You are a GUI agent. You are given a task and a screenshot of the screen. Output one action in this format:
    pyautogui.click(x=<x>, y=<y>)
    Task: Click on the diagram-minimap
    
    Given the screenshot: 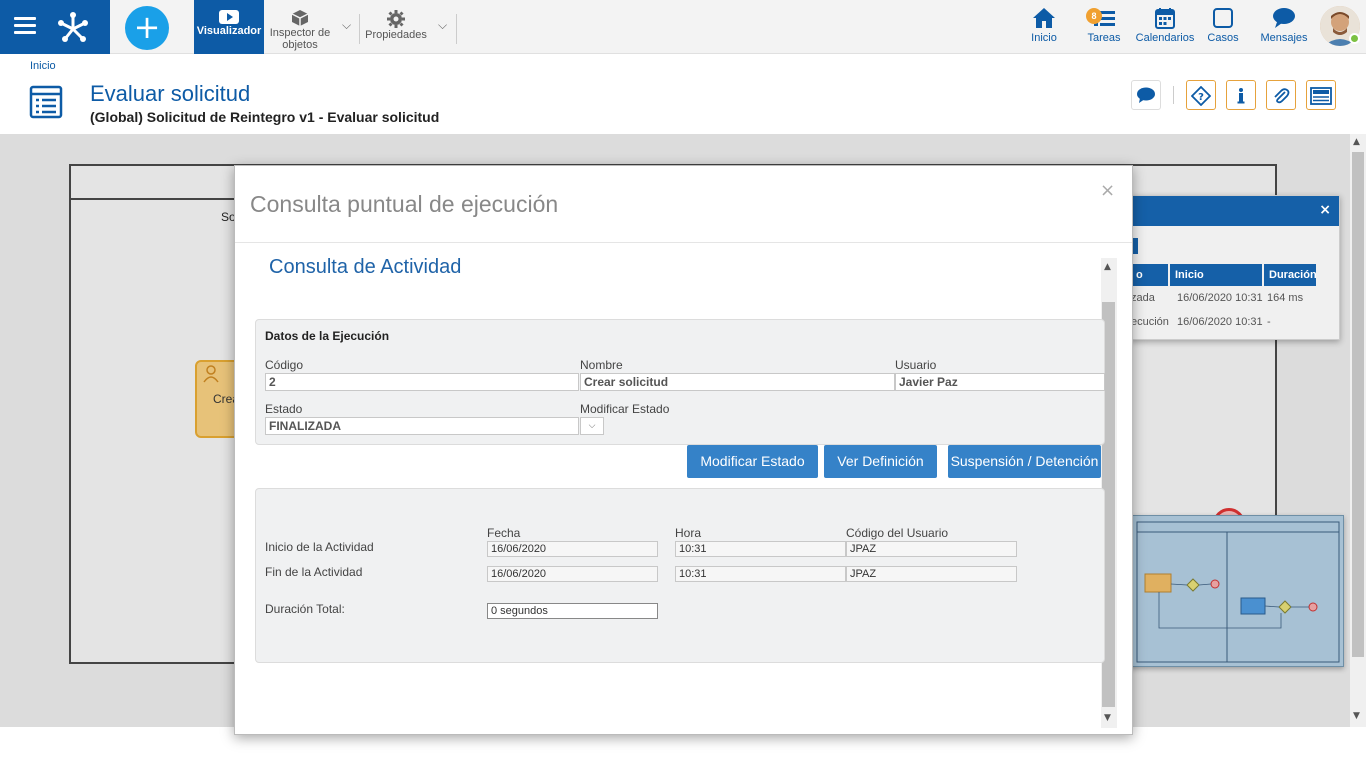 What is the action you would take?
    pyautogui.click(x=1237, y=591)
    